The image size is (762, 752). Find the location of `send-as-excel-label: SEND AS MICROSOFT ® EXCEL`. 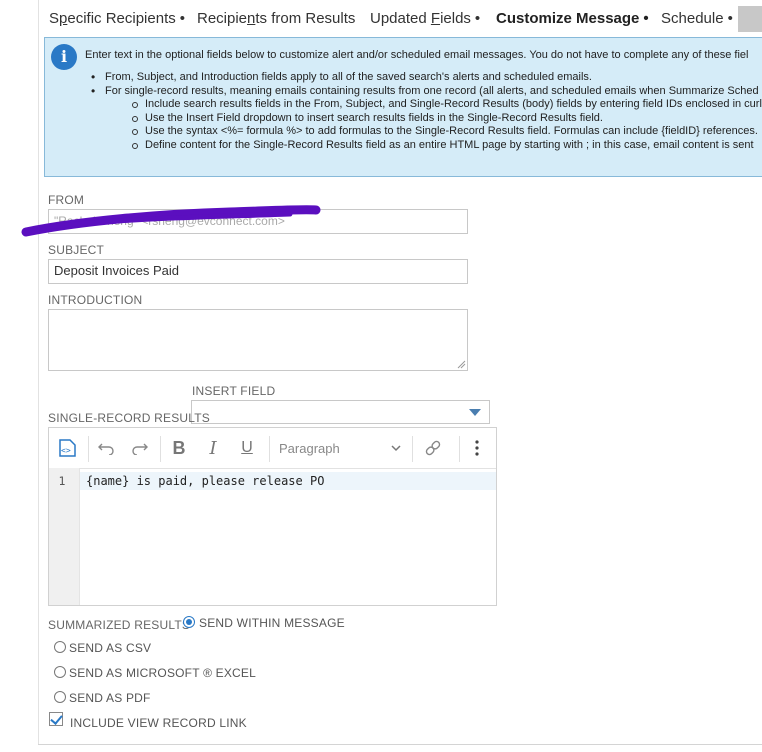

send-as-excel-label: SEND AS MICROSOFT ® EXCEL is located at coordinates (162, 673).